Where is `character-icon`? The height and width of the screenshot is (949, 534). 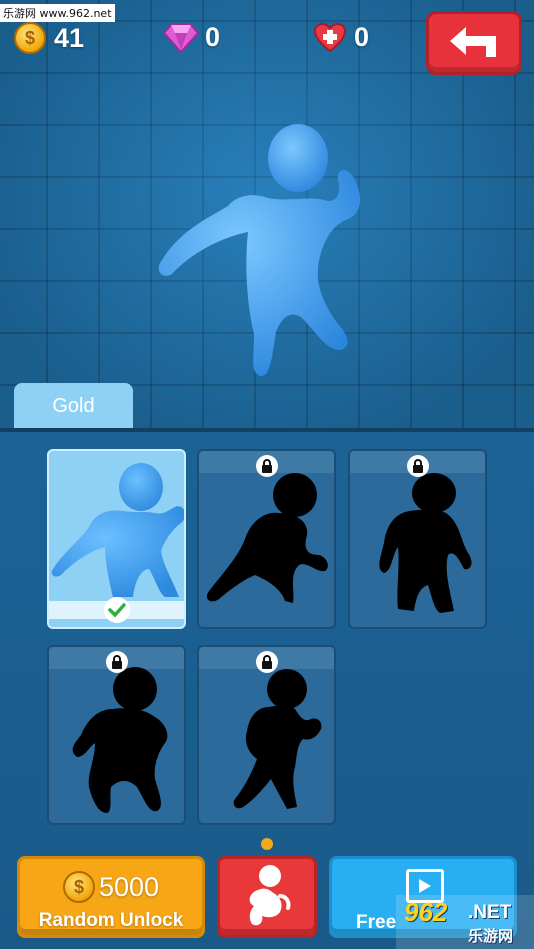 character-icon is located at coordinates (270, 895).